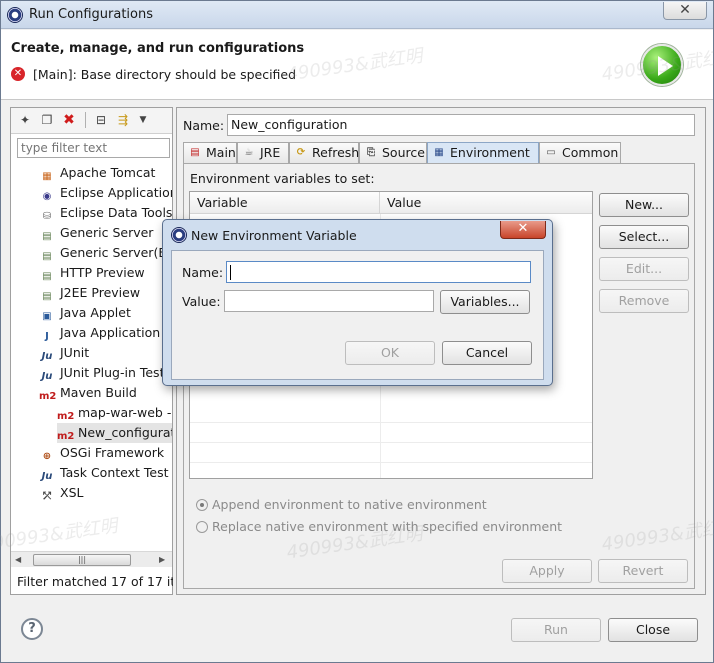 This screenshot has width=714, height=663. I want to click on tree-item-java-application: J Java Application, so click(99, 333).